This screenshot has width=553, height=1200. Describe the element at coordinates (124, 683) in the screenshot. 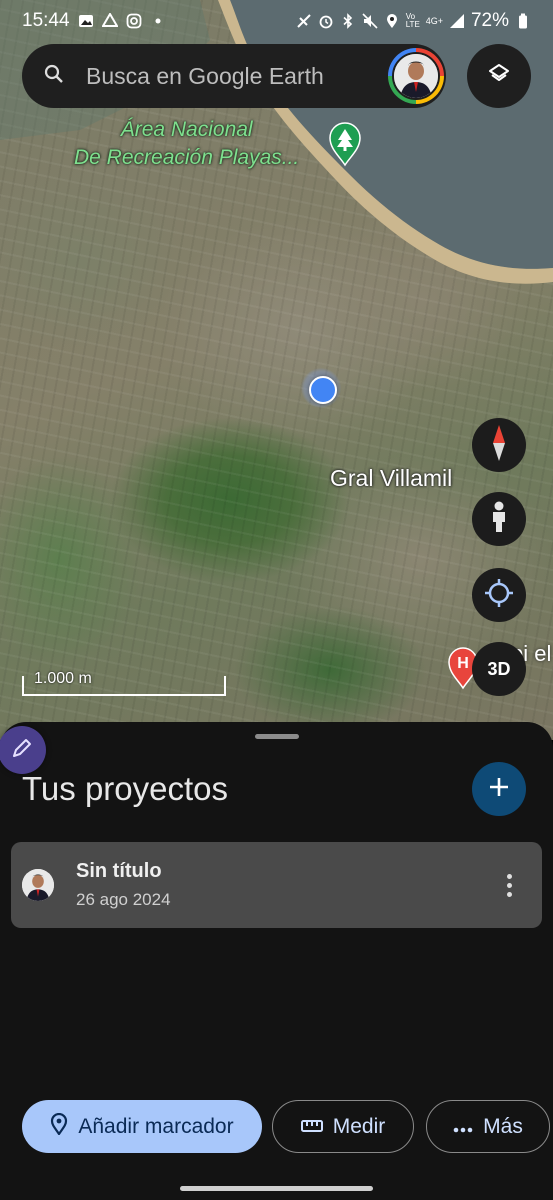

I see `map-scale: 1.000 m` at that location.